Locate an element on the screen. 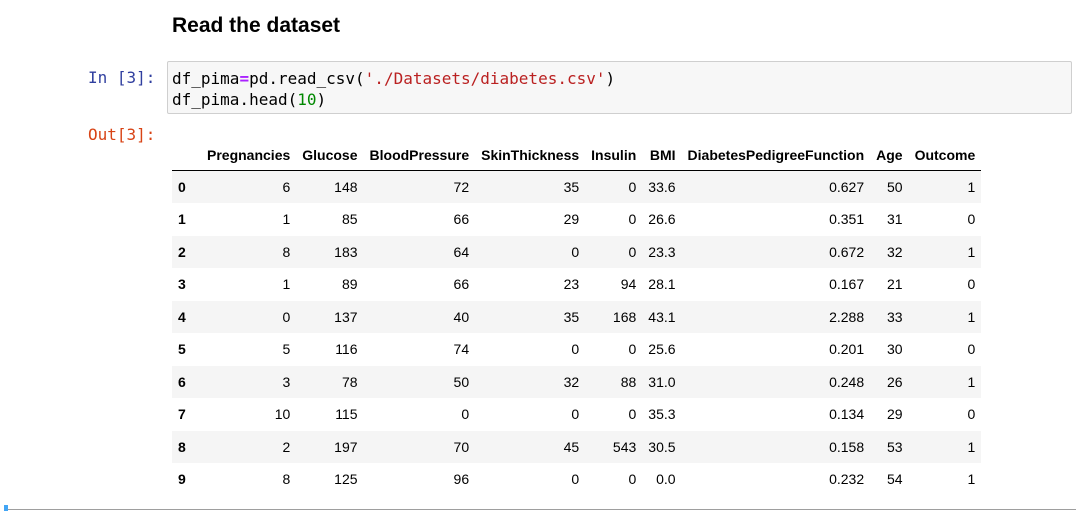 This screenshot has height=511, width=1076. table-row: 6 3 78 50 32 88 31.0 0.248 26 1 is located at coordinates (577, 381).